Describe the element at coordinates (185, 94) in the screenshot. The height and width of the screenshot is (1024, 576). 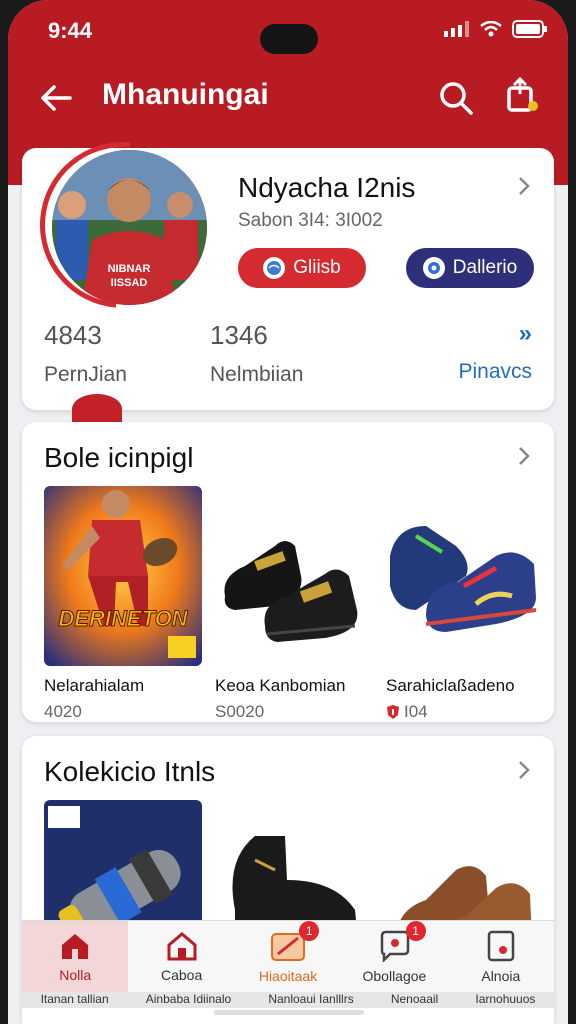
I see `page-title: Mhanuingai` at that location.